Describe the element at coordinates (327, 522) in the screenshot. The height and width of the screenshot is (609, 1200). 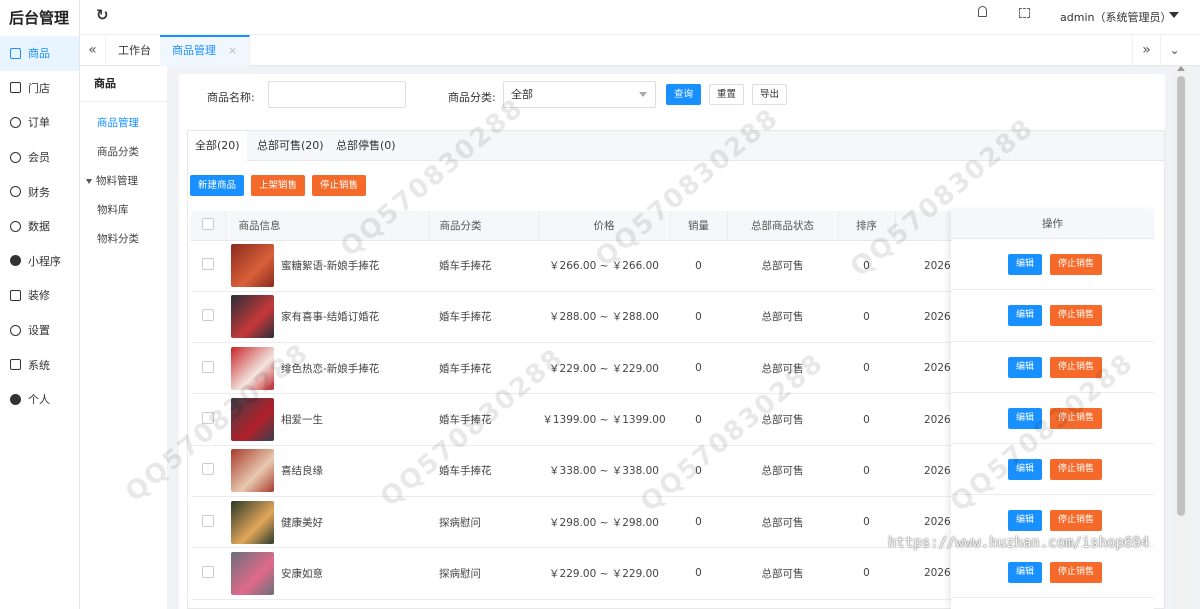
I see `product-info-cell: 健康美好` at that location.